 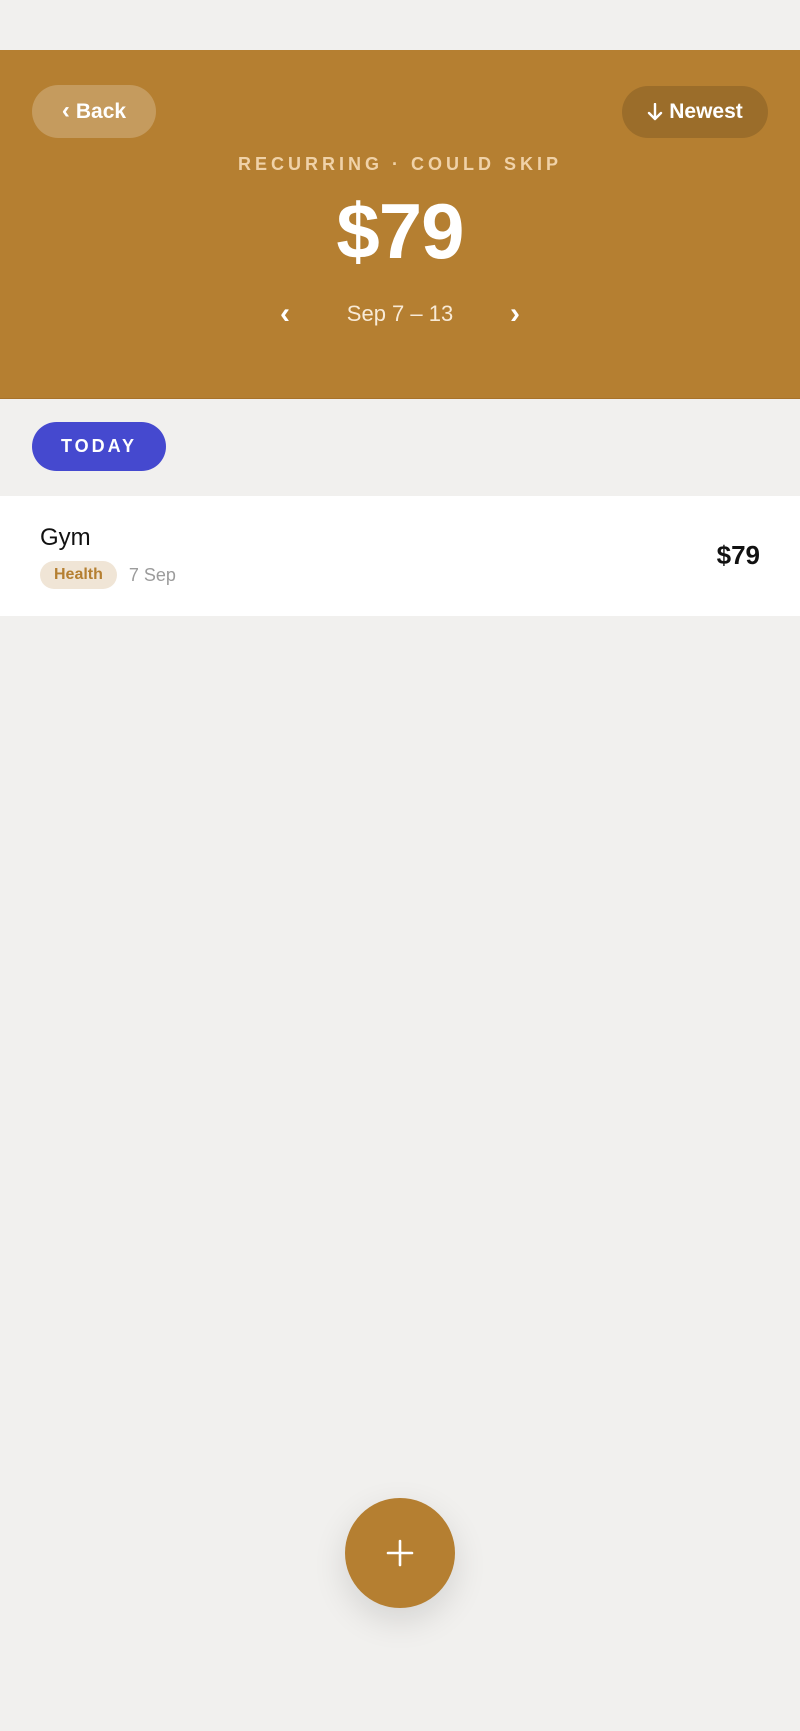 I want to click on transaction-date: 7 Sep, so click(x=152, y=574).